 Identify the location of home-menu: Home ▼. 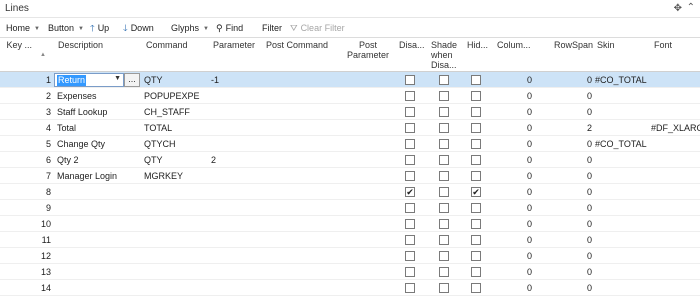
(23, 28).